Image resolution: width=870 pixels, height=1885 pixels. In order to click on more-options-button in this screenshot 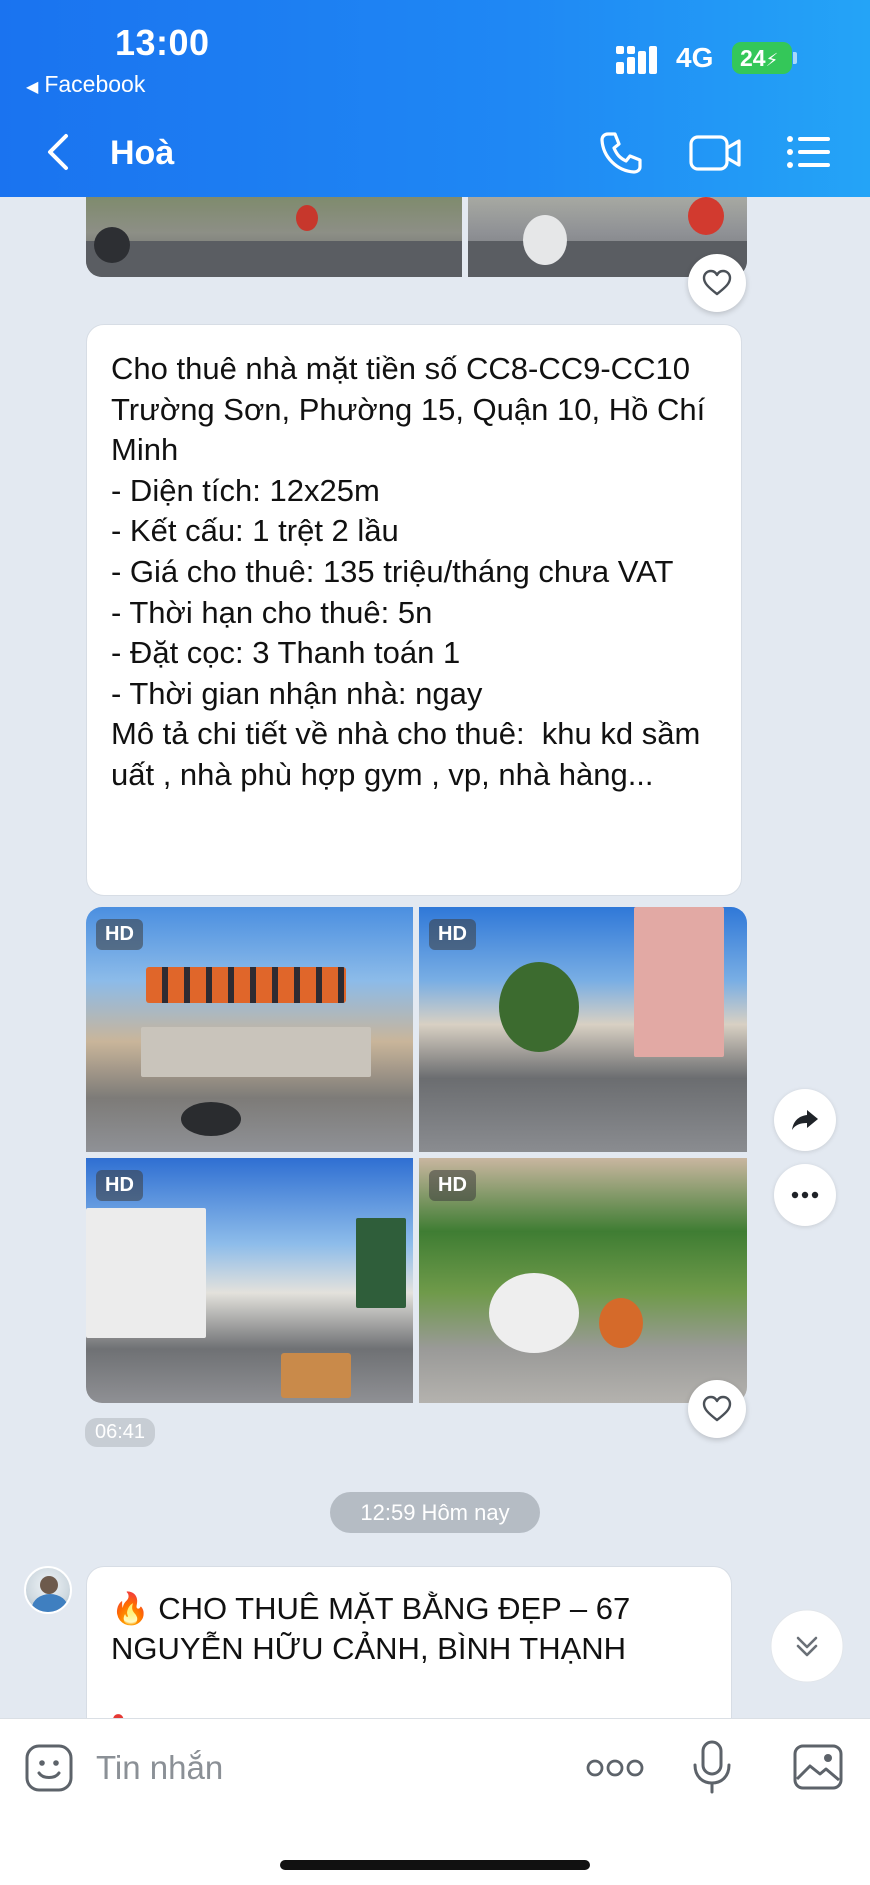, I will do `click(805, 1195)`.